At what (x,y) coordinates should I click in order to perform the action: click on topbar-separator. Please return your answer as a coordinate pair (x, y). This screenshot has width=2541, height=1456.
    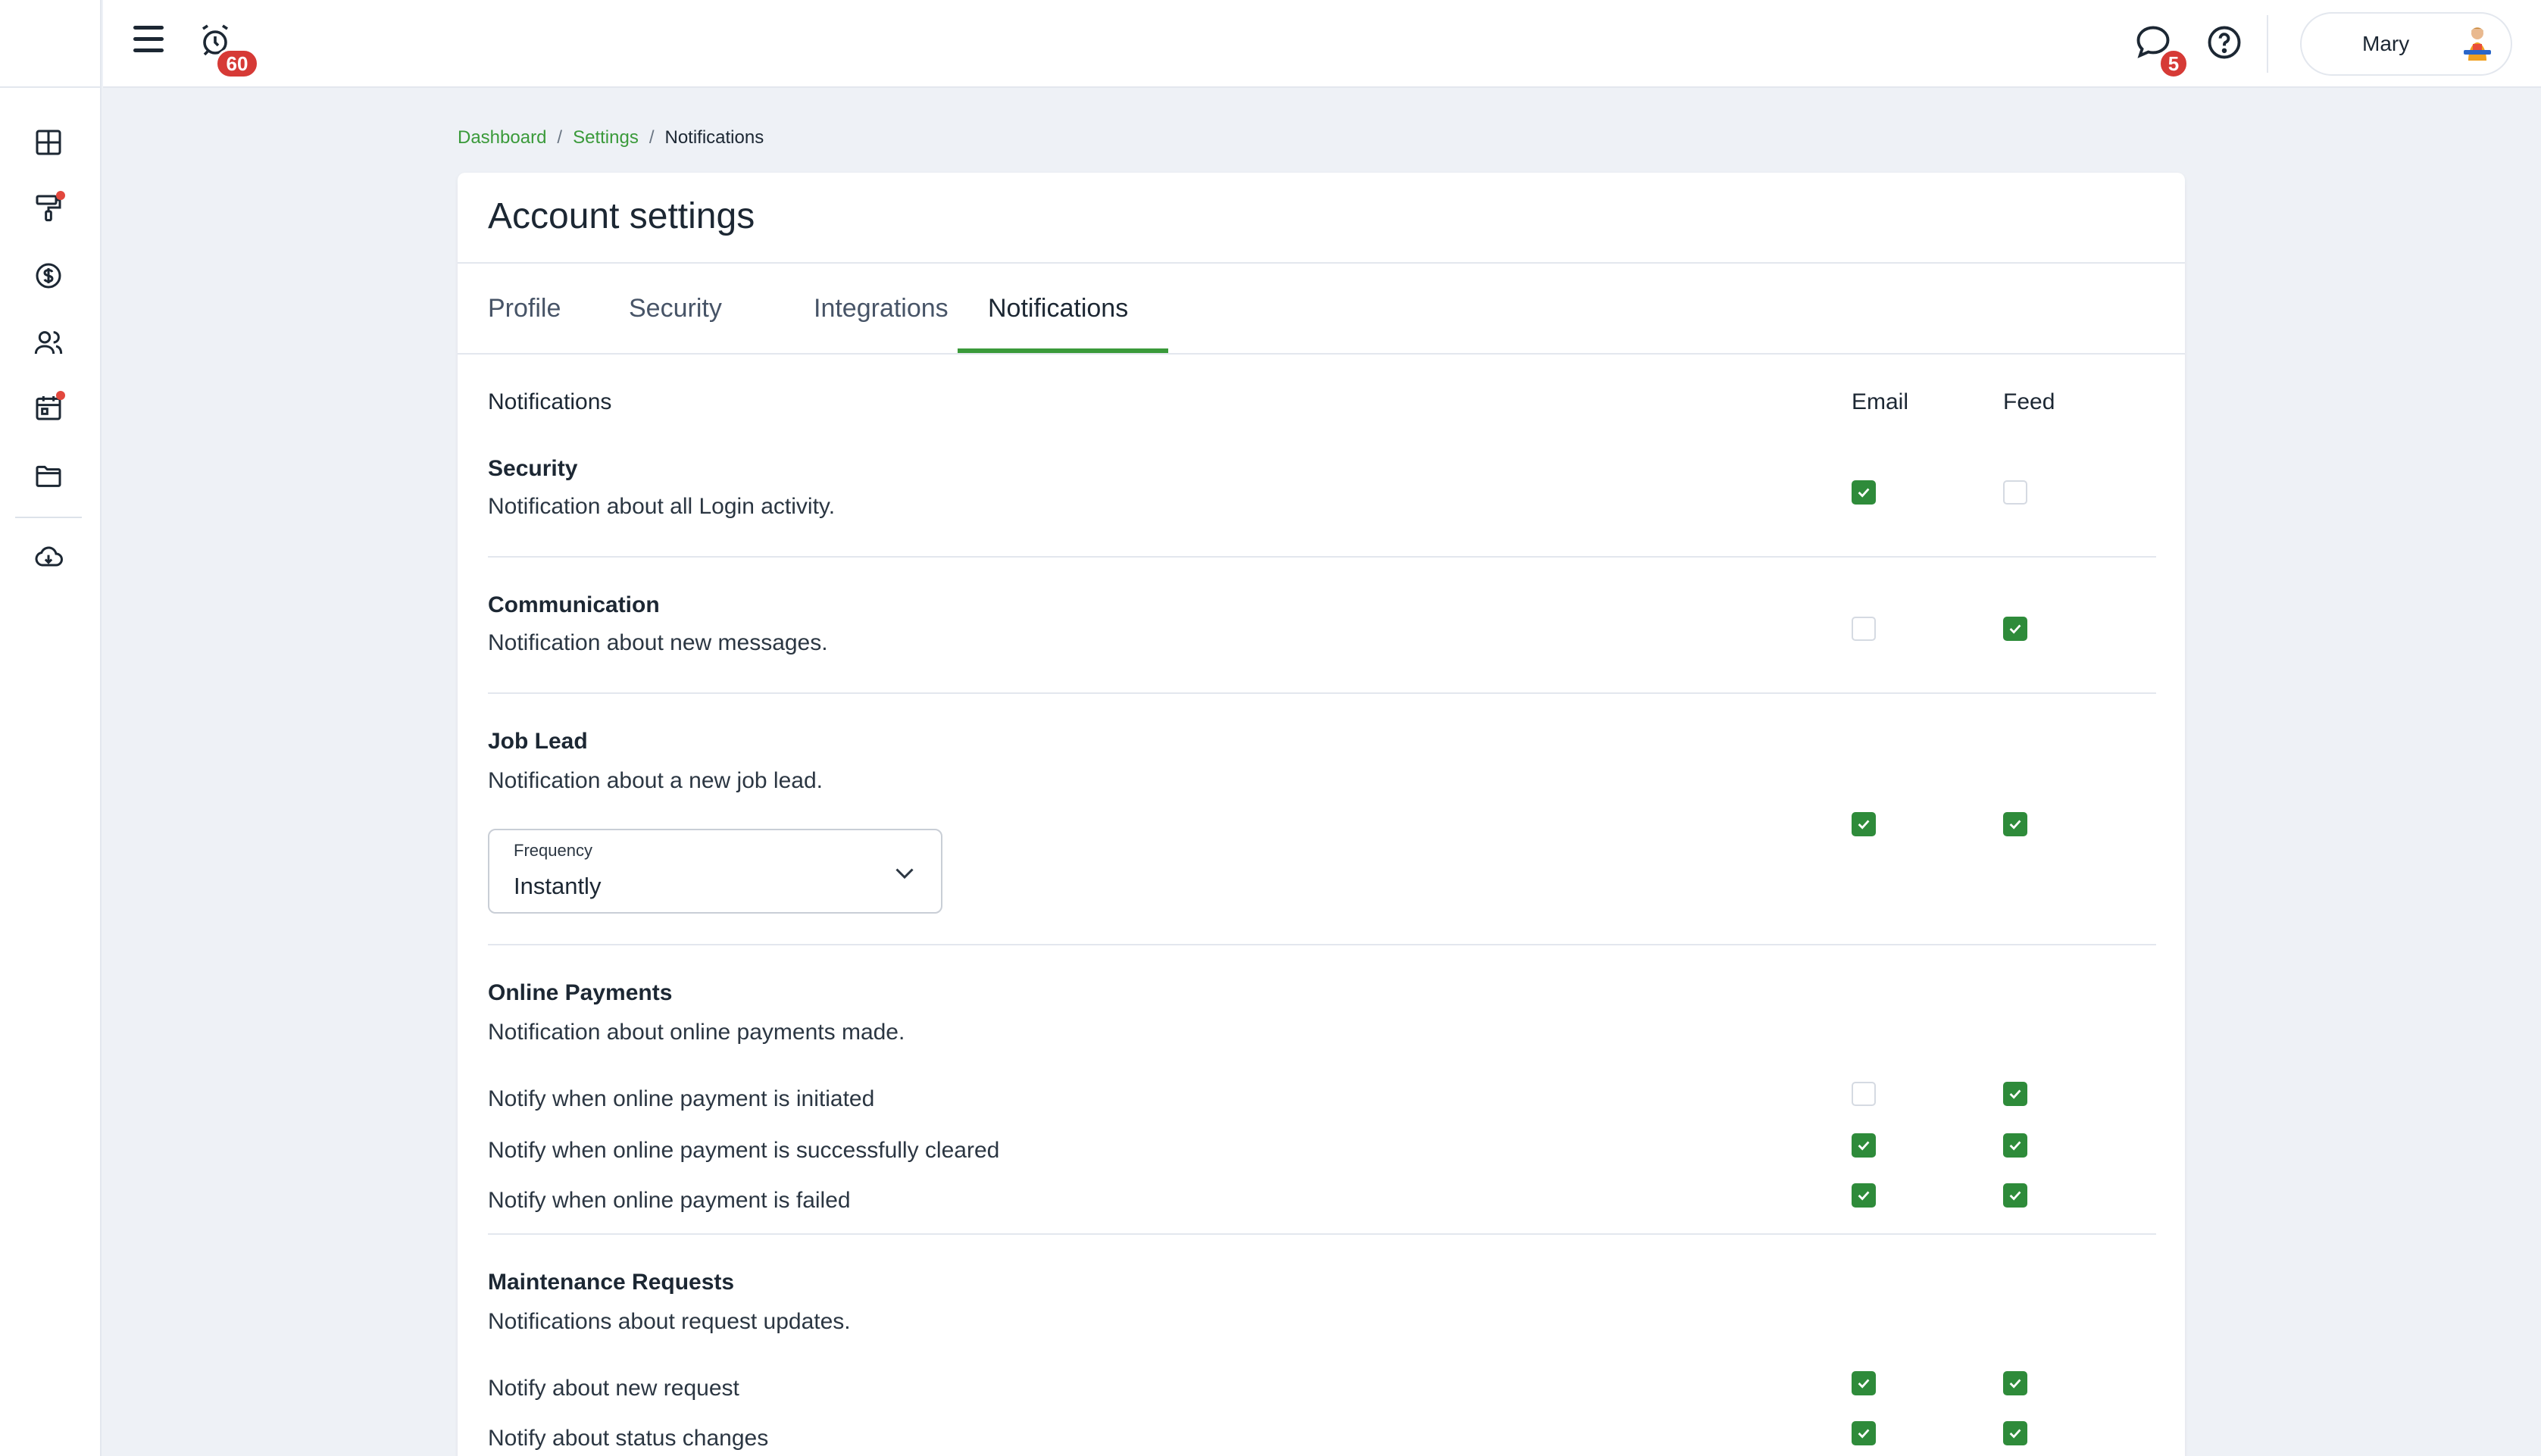
    Looking at the image, I should click on (2267, 44).